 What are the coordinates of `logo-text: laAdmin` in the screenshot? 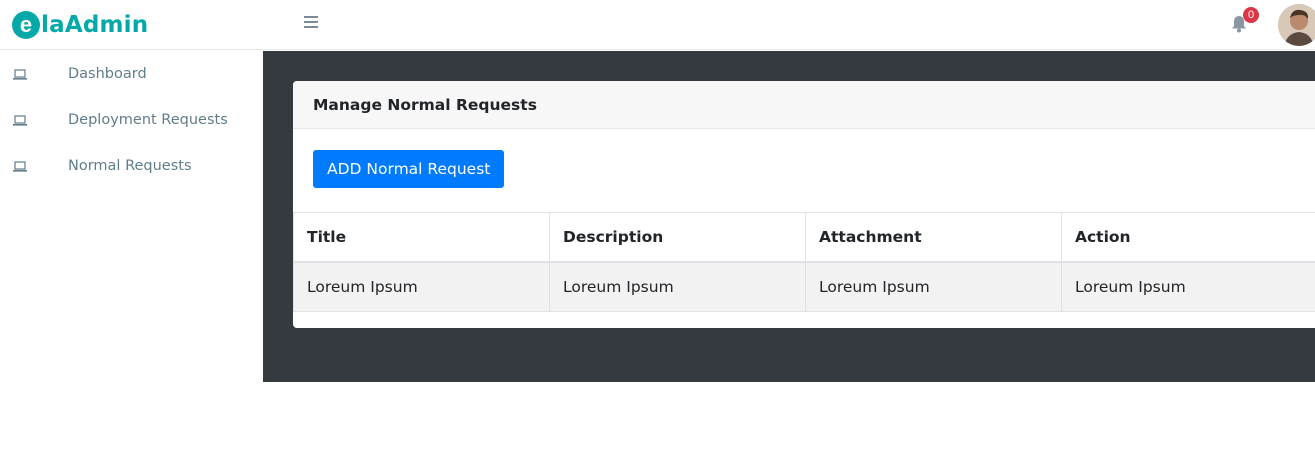 It's located at (94, 25).